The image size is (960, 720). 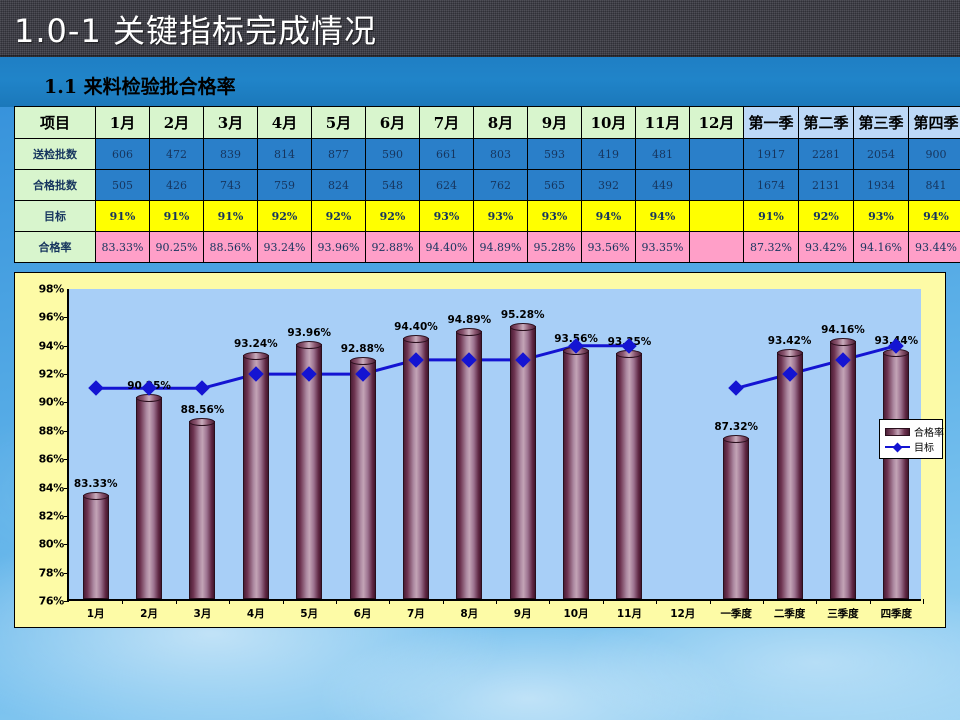 I want to click on x-axis-tick-label: 10月, so click(x=576, y=614).